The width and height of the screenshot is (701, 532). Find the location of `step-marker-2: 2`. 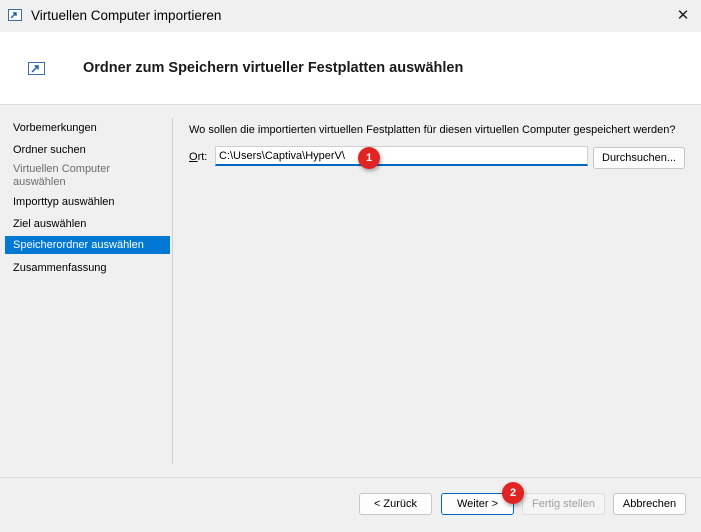

step-marker-2: 2 is located at coordinates (513, 493).